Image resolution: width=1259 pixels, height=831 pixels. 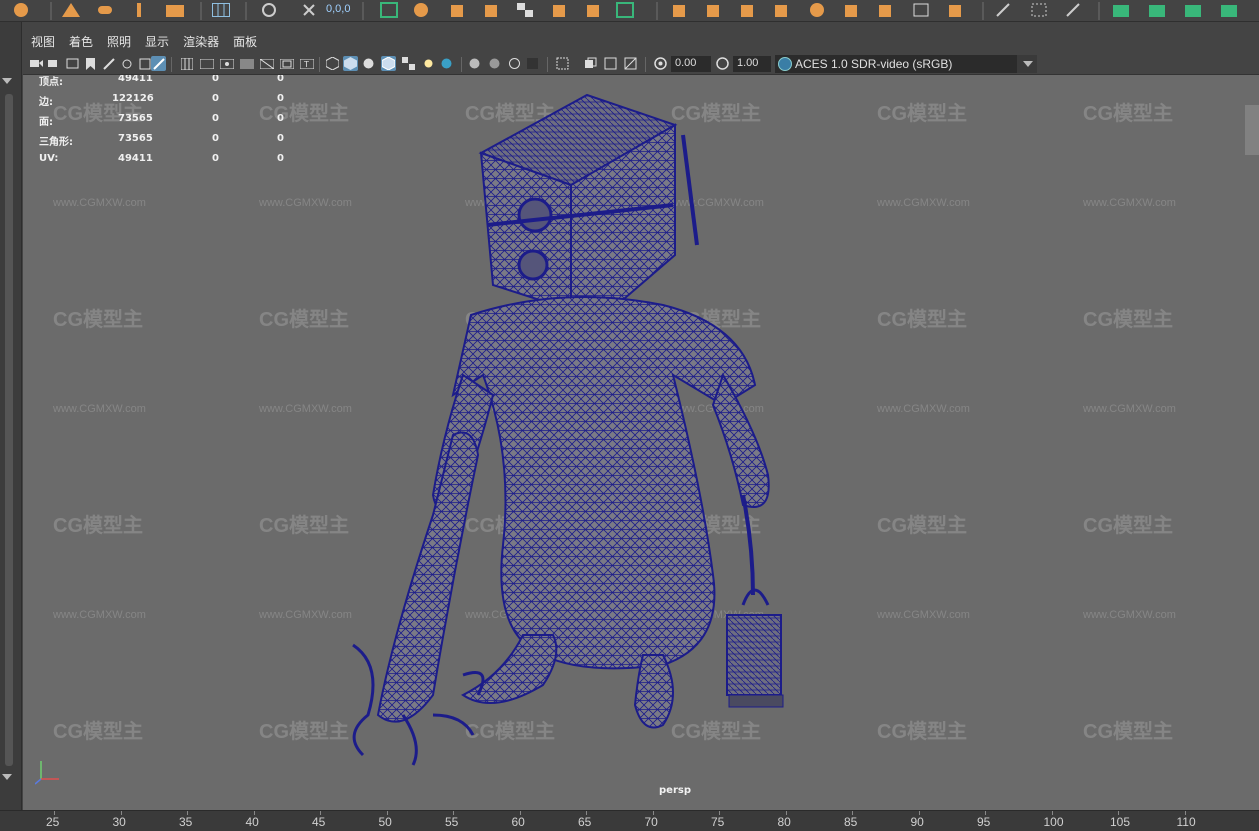 What do you see at coordinates (53, 822) in the screenshot?
I see `timeline-tick-label: 25` at bounding box center [53, 822].